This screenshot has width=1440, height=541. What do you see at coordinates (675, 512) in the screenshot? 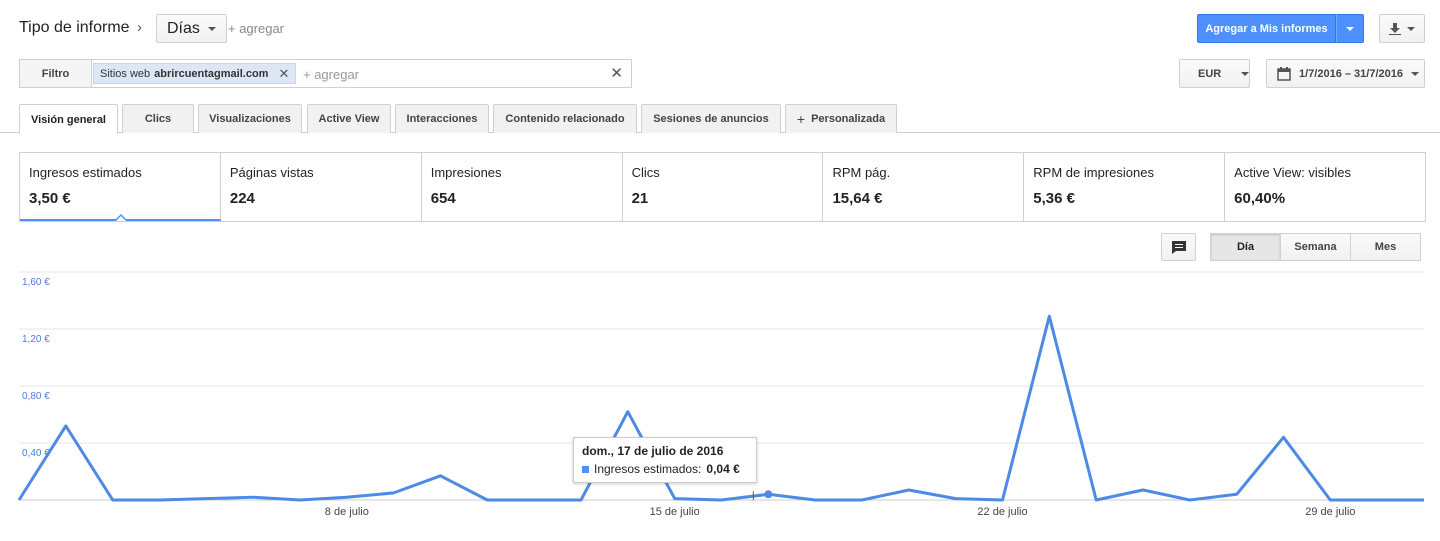
I see `x-tick-label: 15 de julio` at bounding box center [675, 512].